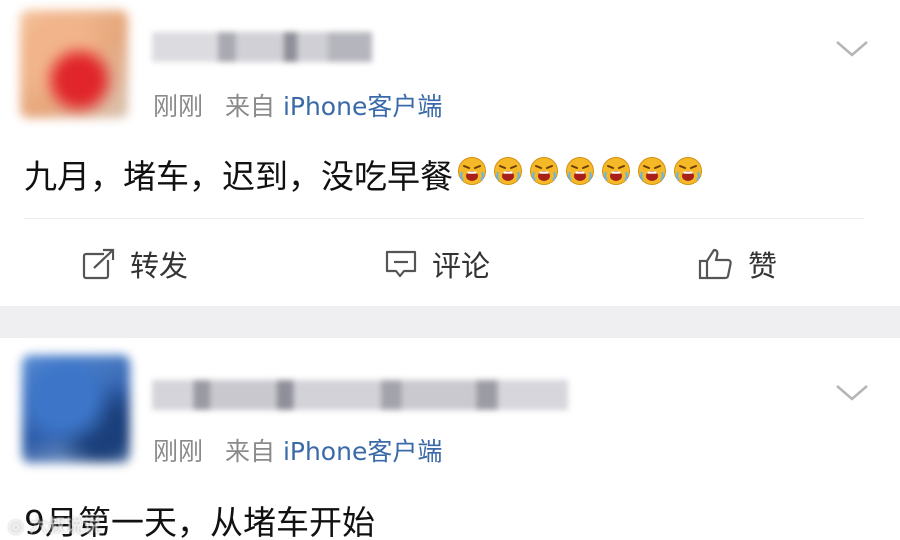  I want to click on emoji-row, so click(578, 174).